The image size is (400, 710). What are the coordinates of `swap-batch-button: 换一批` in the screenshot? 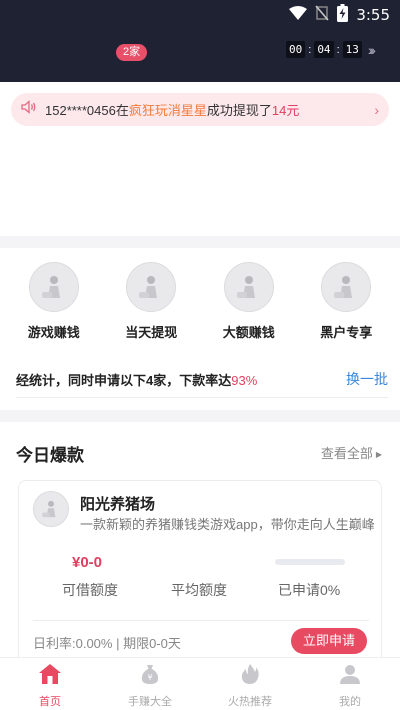 It's located at (367, 379).